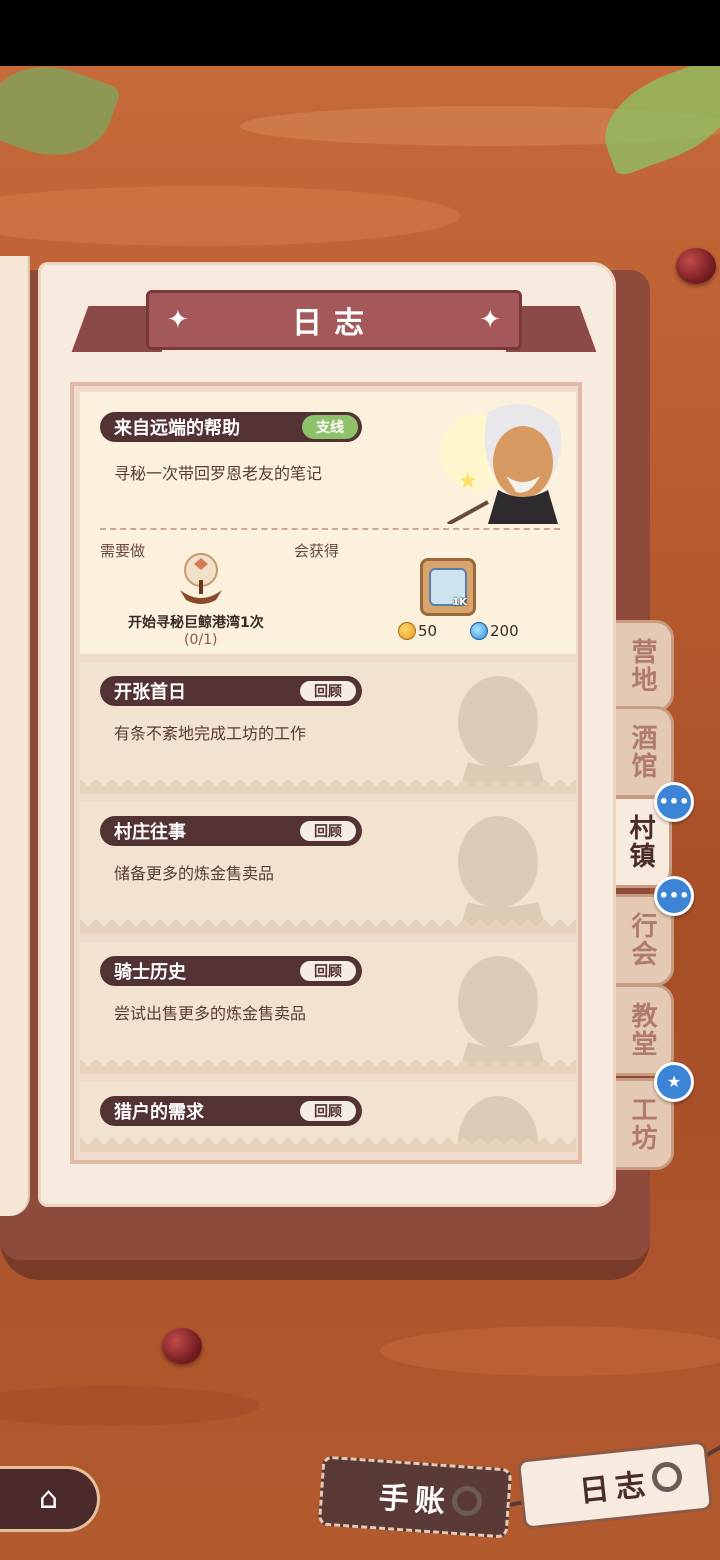 Image resolution: width=720 pixels, height=1560 pixels. What do you see at coordinates (330, 529) in the screenshot?
I see `divider` at bounding box center [330, 529].